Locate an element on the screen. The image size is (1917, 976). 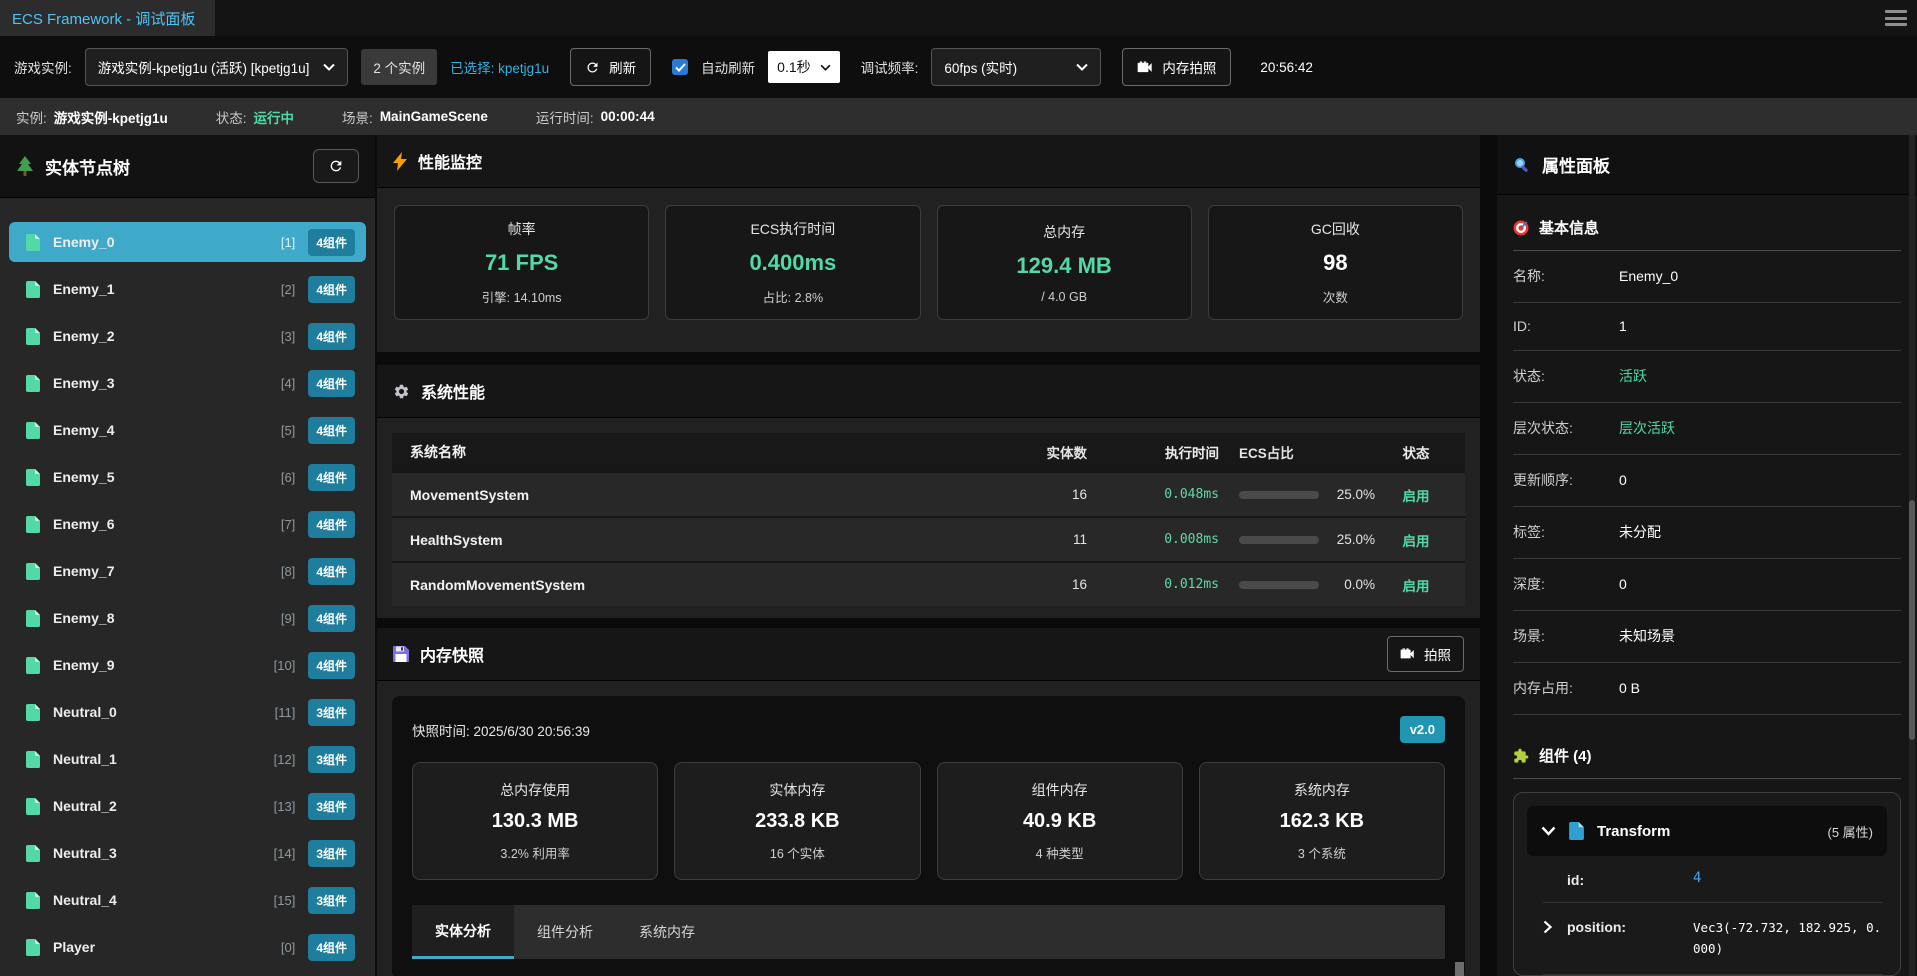
entity-component-badge: 3组件 is located at coordinates (331, 806).